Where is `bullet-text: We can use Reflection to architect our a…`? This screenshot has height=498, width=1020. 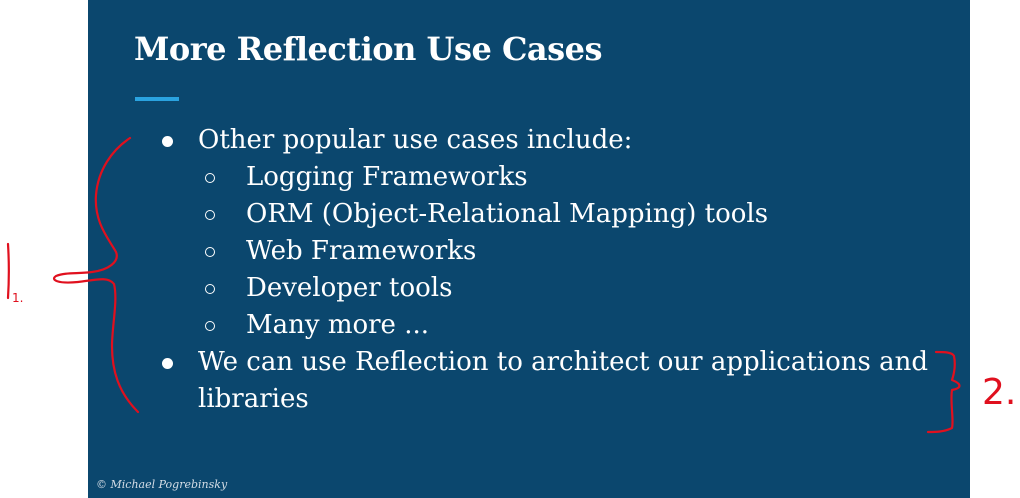 bullet-text: We can use Reflection to architect our a… is located at coordinates (563, 380).